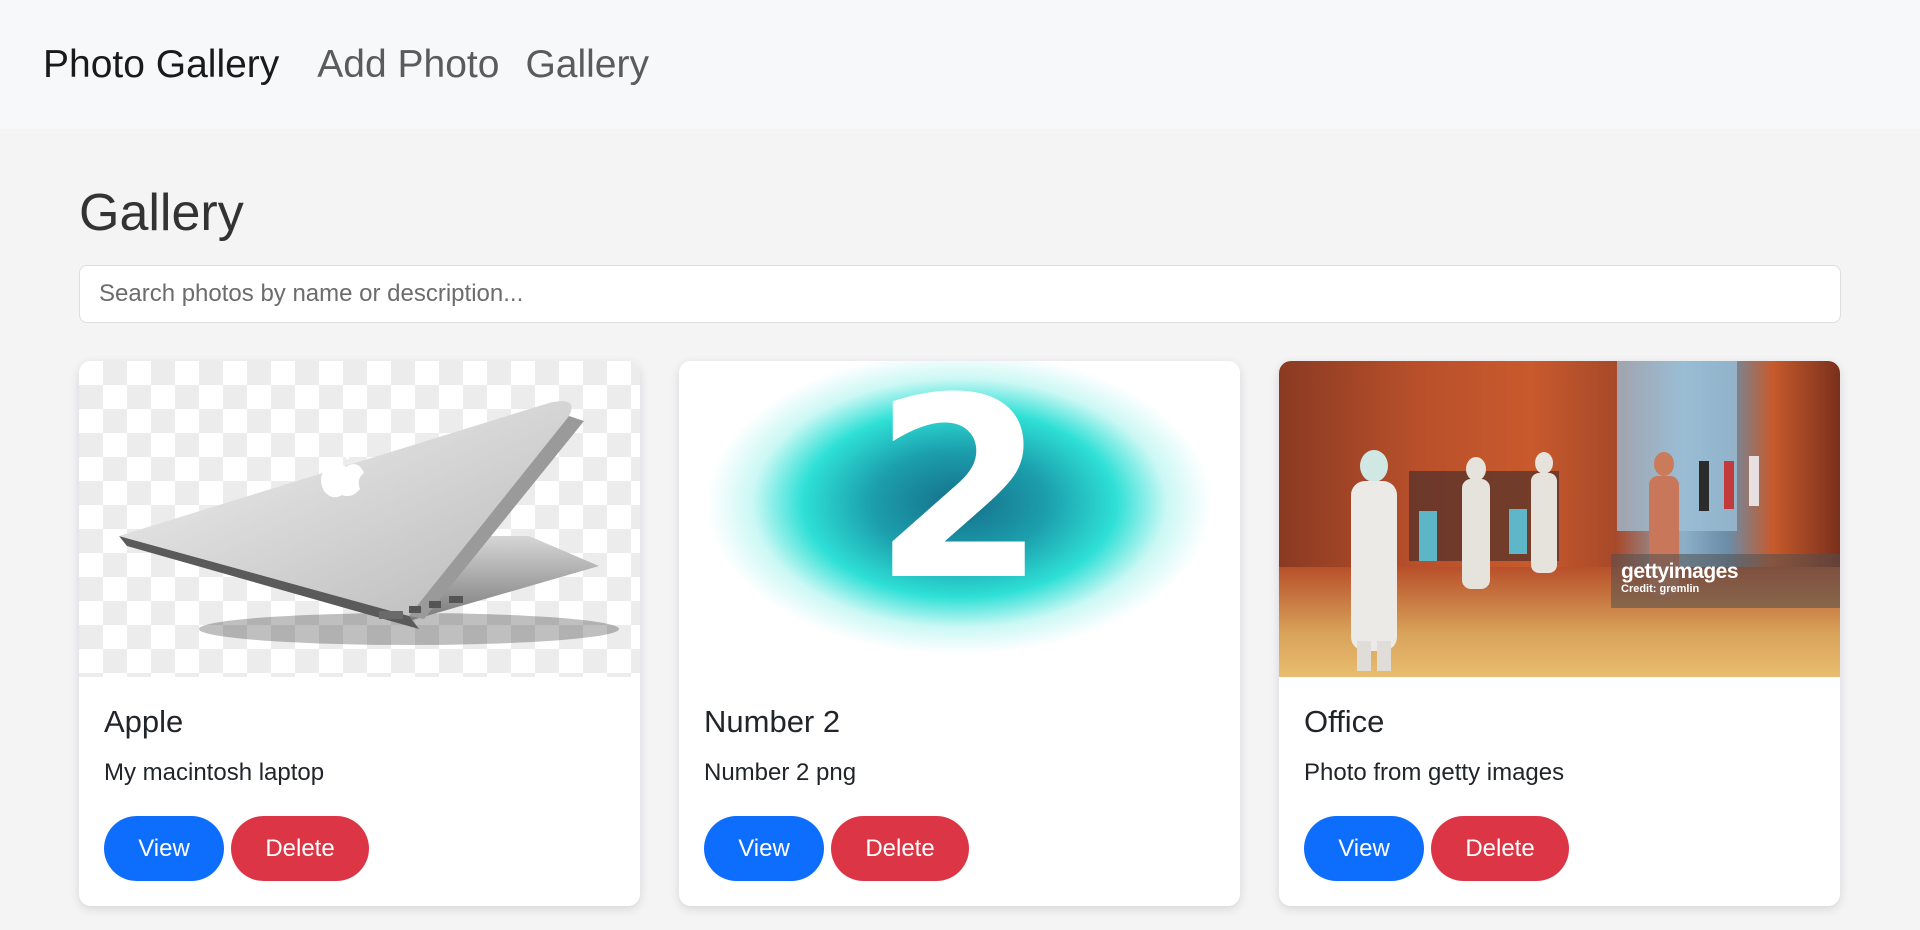 This screenshot has width=1920, height=930. I want to click on brand-link: Photo Gallery, so click(161, 65).